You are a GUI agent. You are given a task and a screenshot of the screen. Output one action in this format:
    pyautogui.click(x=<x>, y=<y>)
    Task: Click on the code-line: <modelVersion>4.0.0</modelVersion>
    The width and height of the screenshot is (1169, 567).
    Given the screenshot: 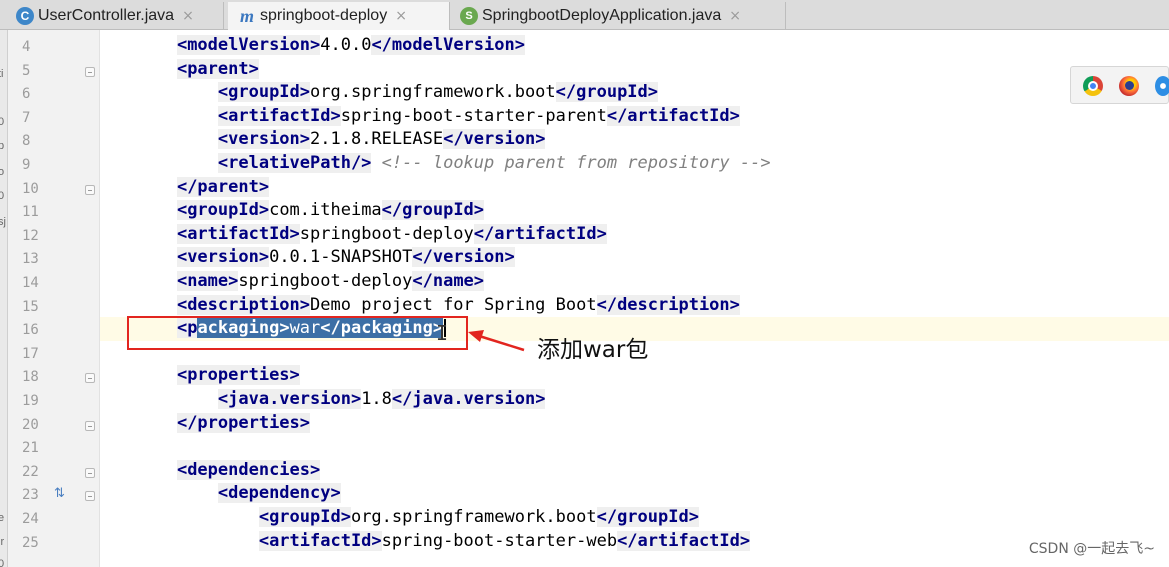 What is the action you would take?
    pyautogui.click(x=634, y=46)
    